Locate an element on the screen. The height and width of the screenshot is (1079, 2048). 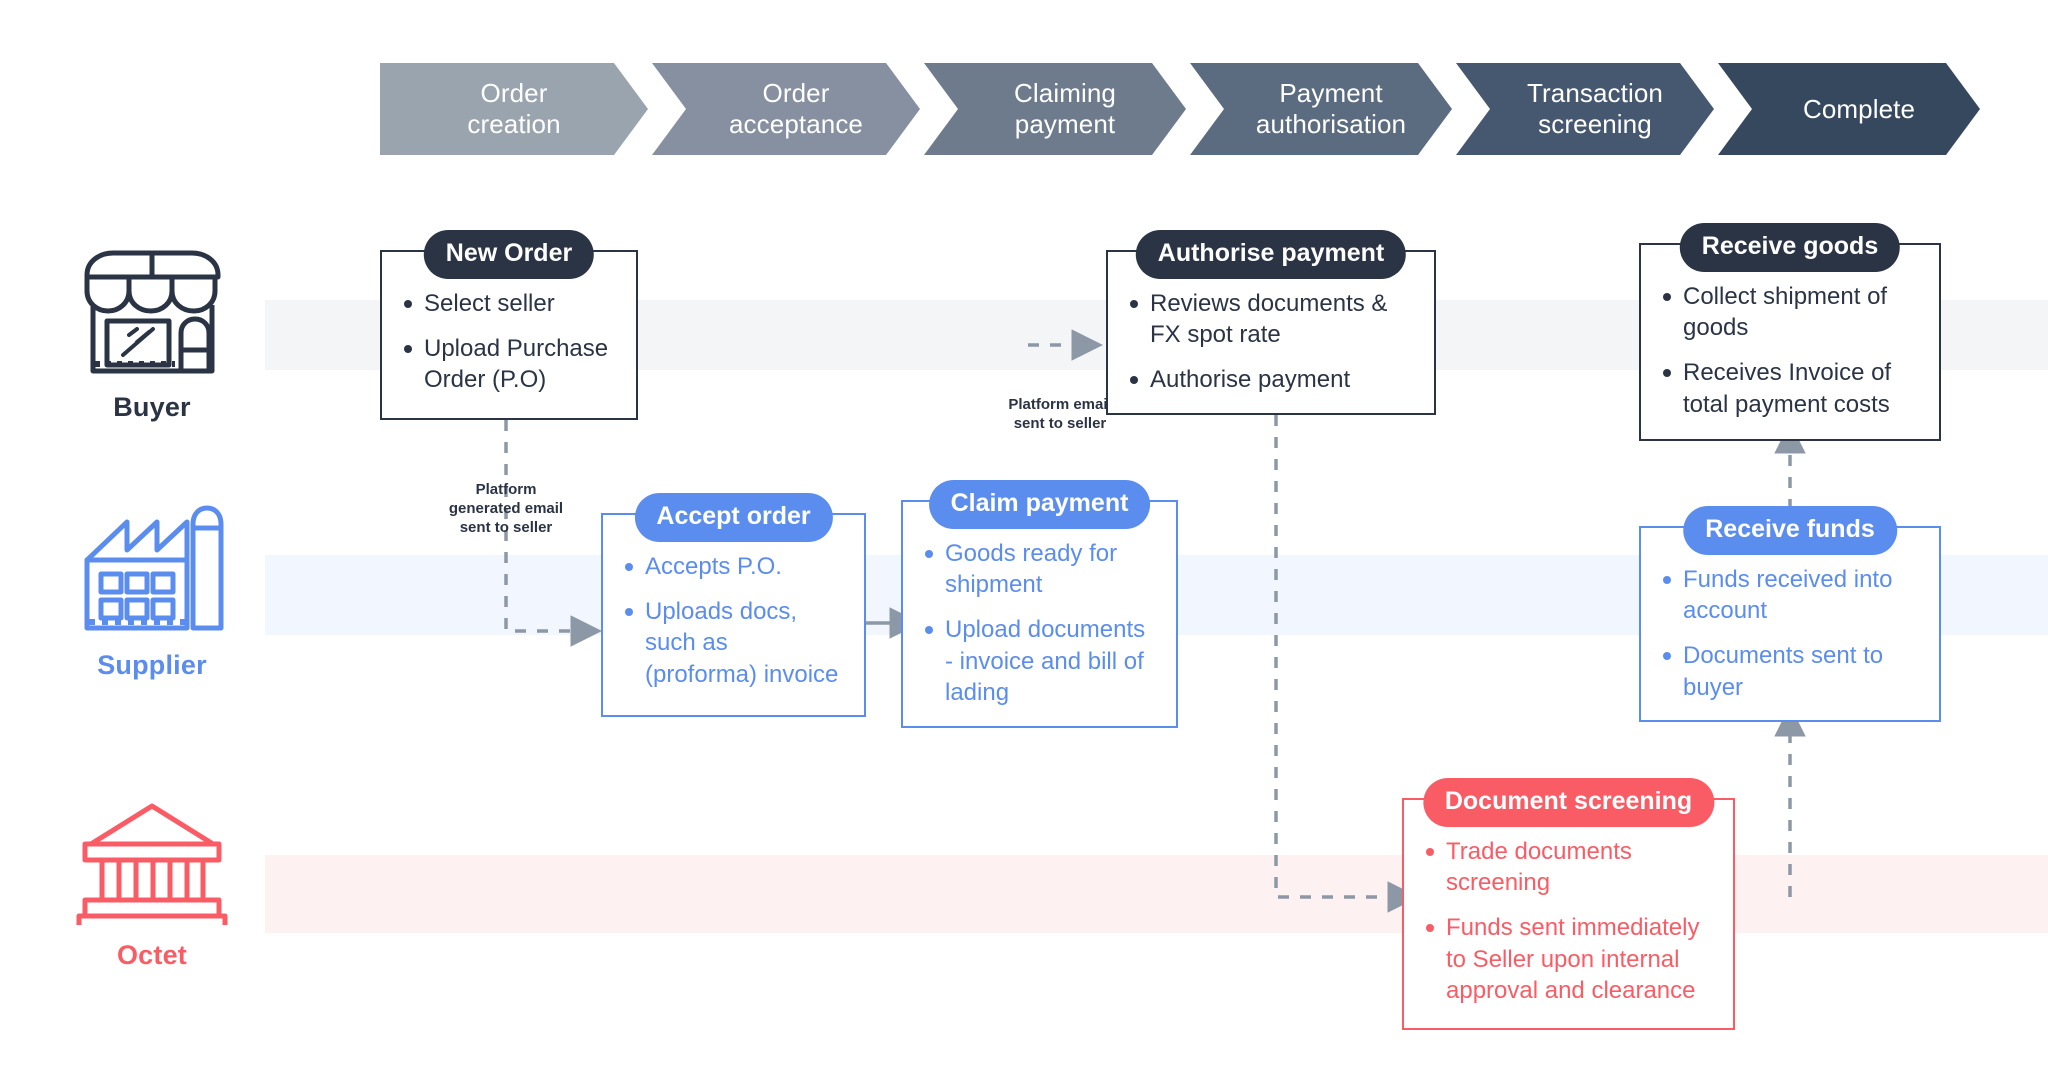
stage-label-line2: screening is located at coordinates (1595, 124).